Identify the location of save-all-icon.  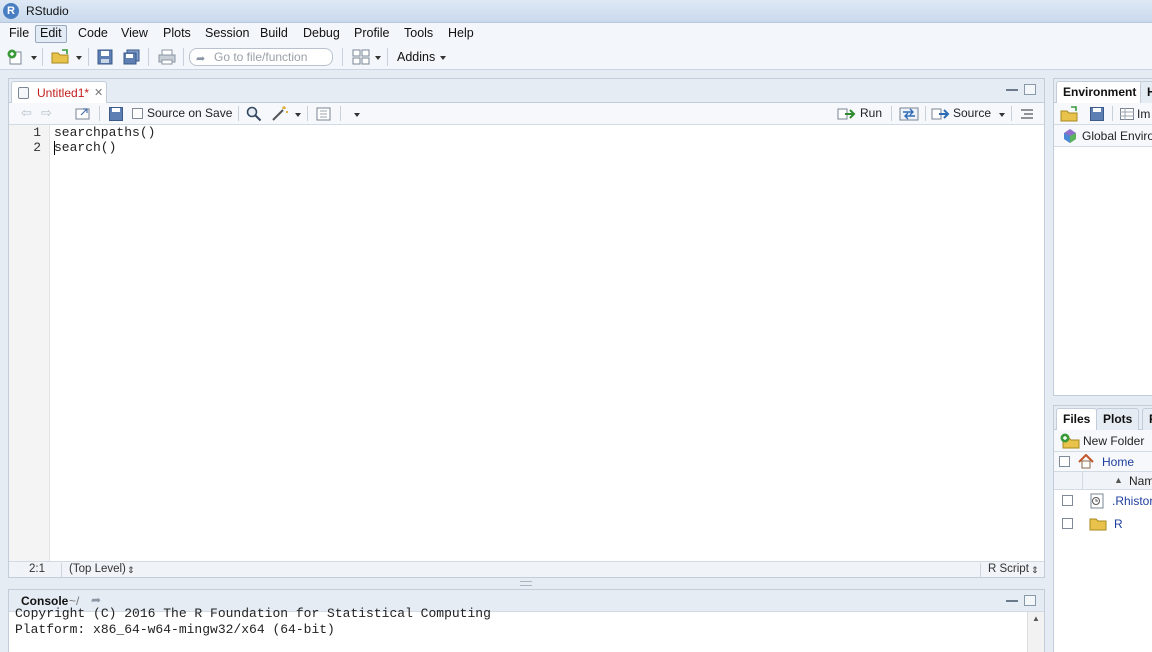
(132, 57).